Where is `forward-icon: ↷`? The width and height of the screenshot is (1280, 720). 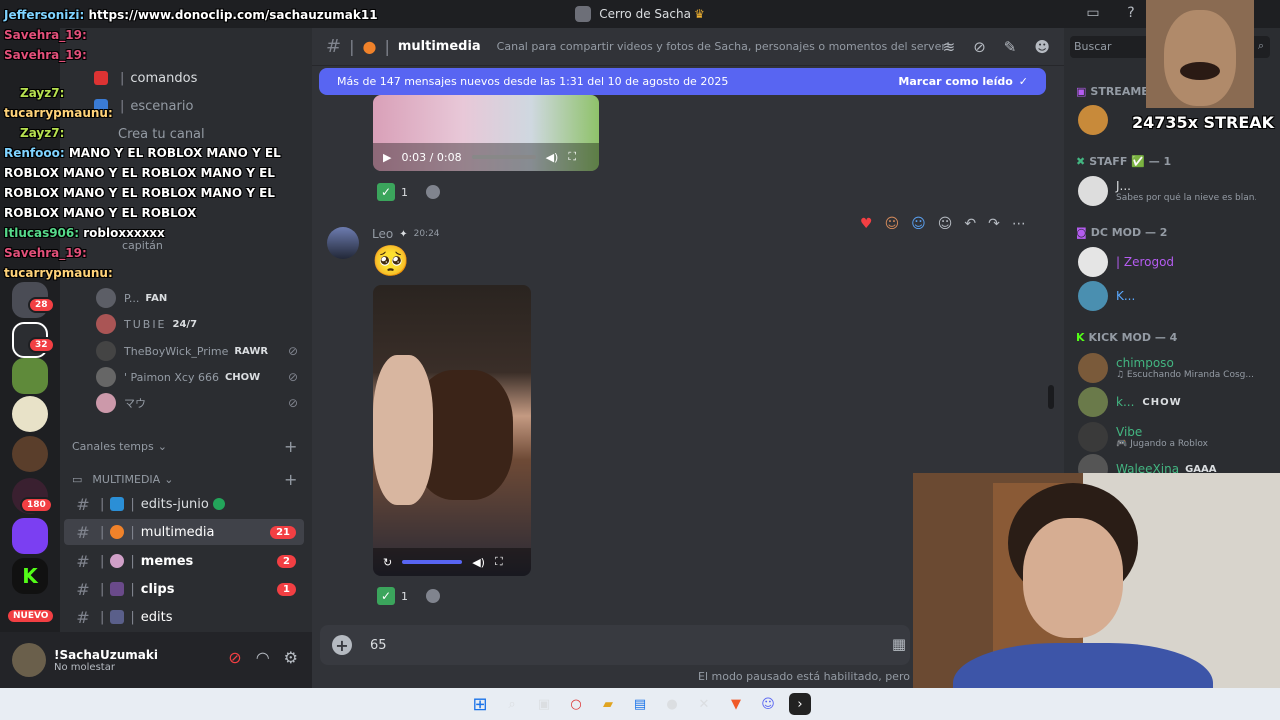
forward-icon: ↷ is located at coordinates (994, 224).